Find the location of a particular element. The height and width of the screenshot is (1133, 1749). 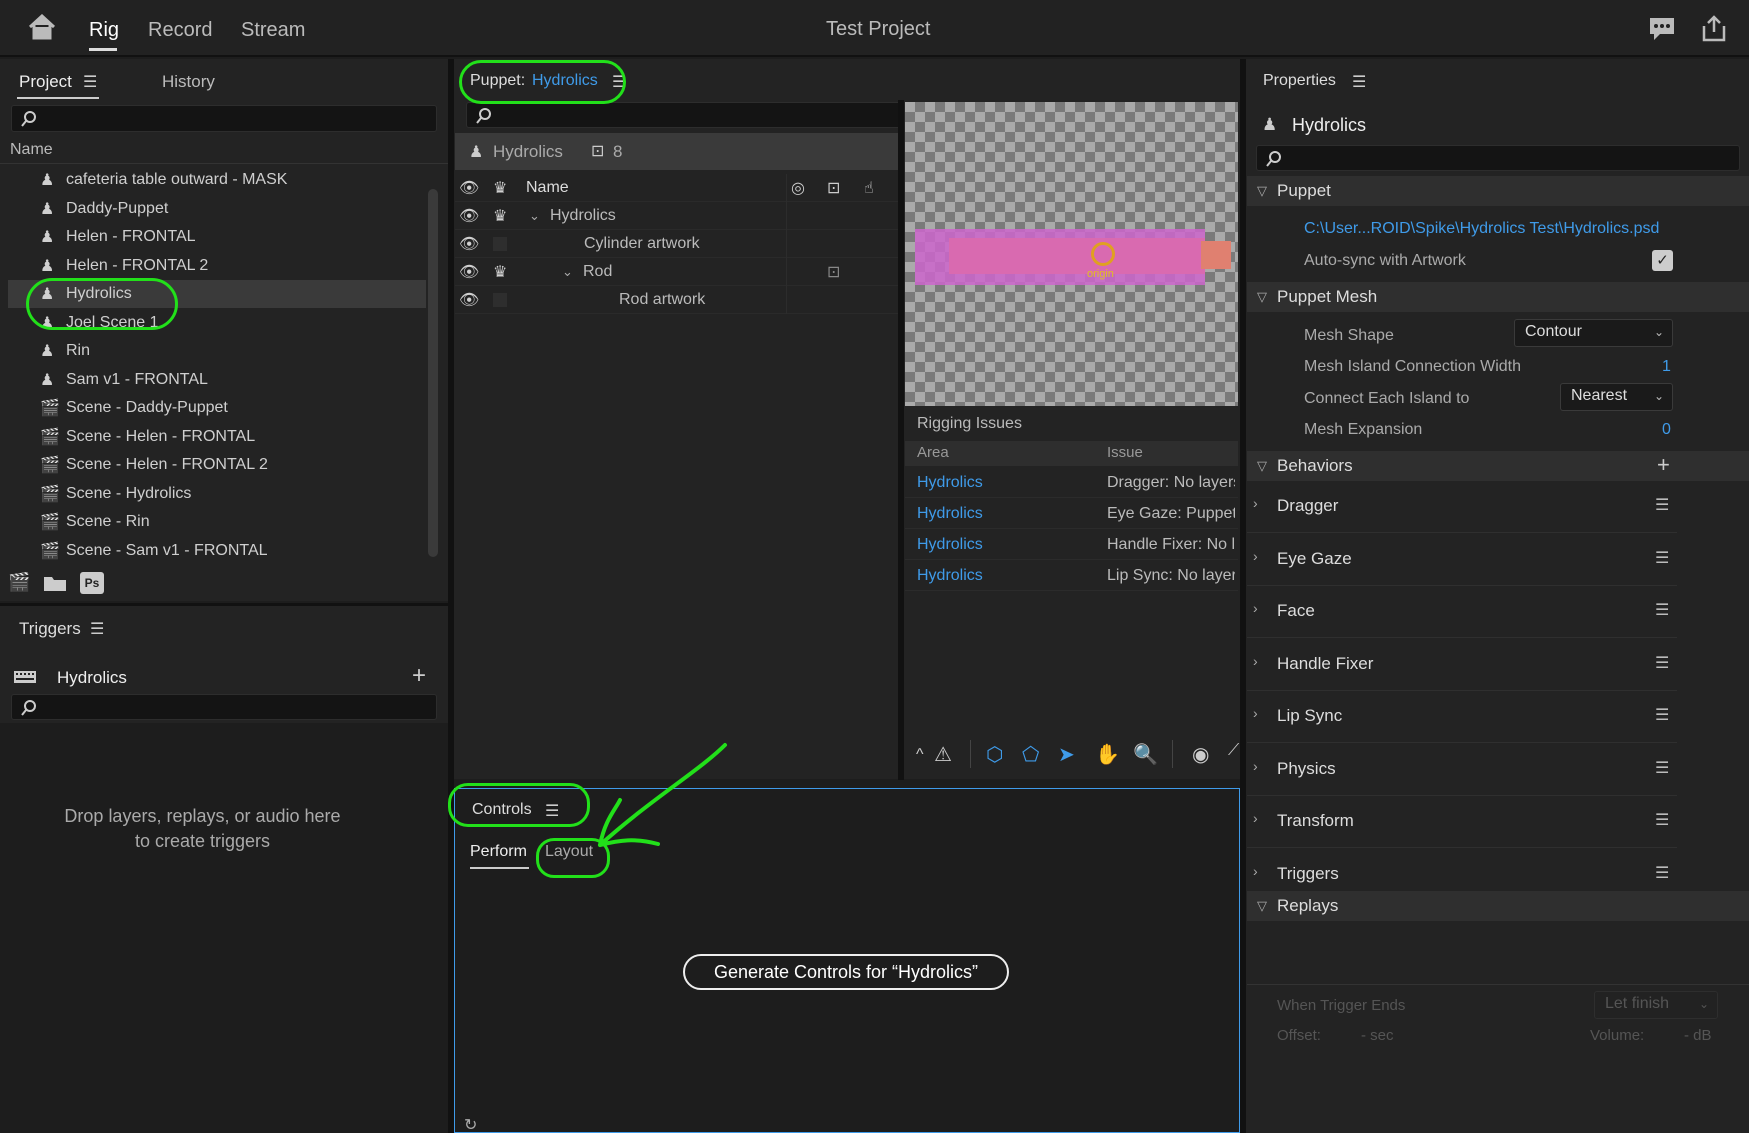

generate-controls-button: Generate Controls for “Hydrolics” is located at coordinates (846, 972).